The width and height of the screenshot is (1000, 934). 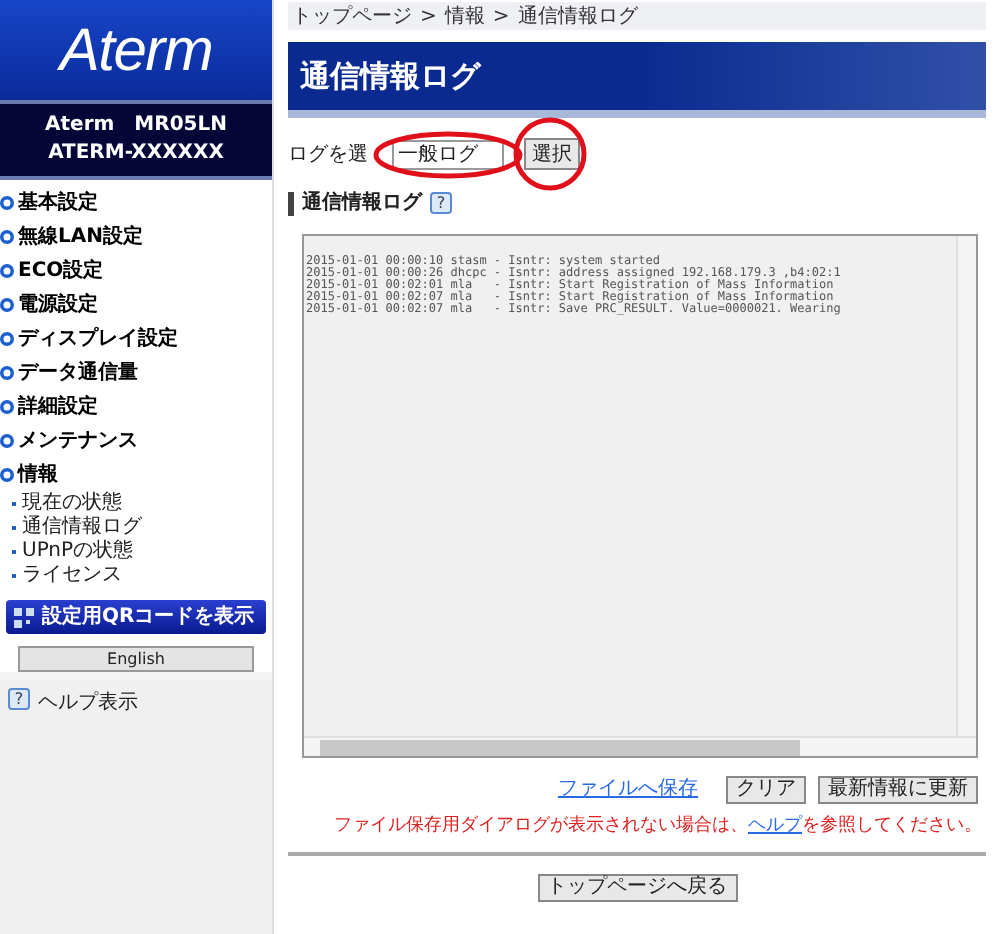 I want to click on submenu-item: ライセンス, so click(x=72, y=576).